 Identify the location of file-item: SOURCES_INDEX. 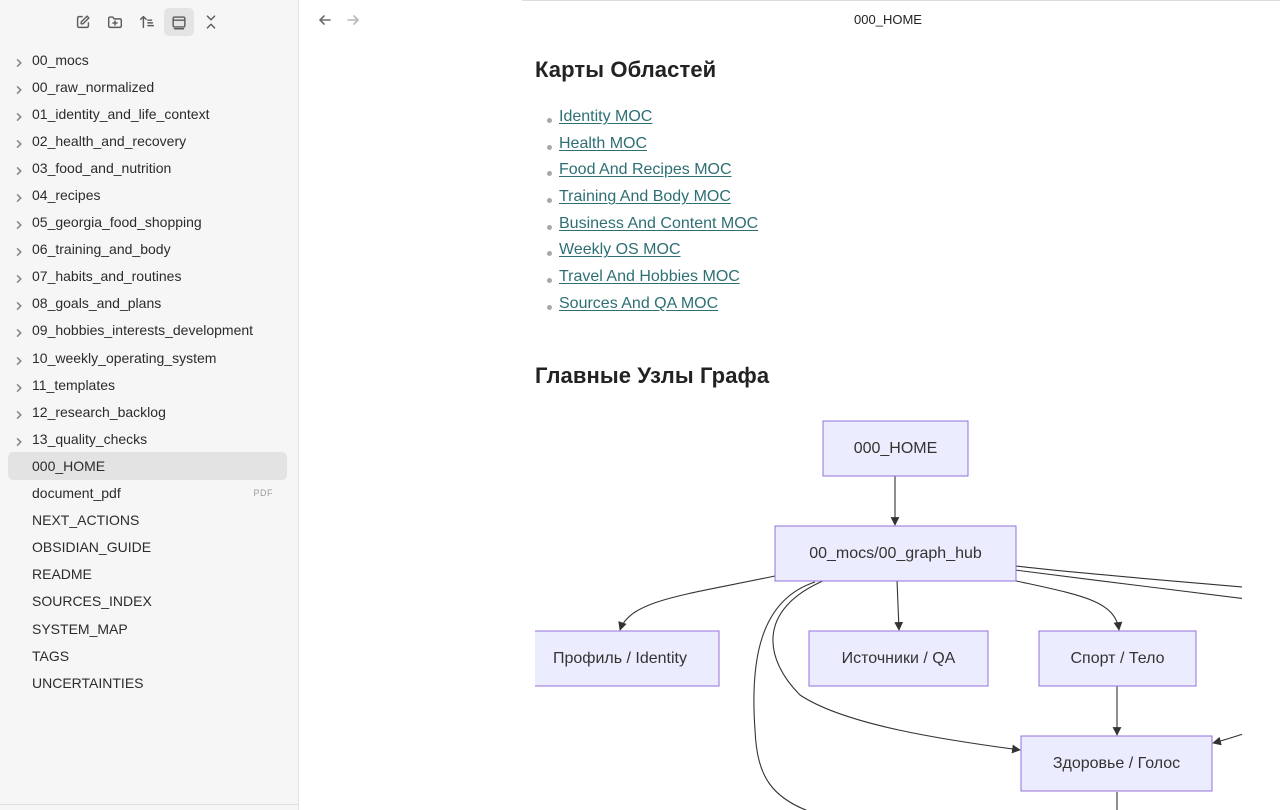
(149, 601).